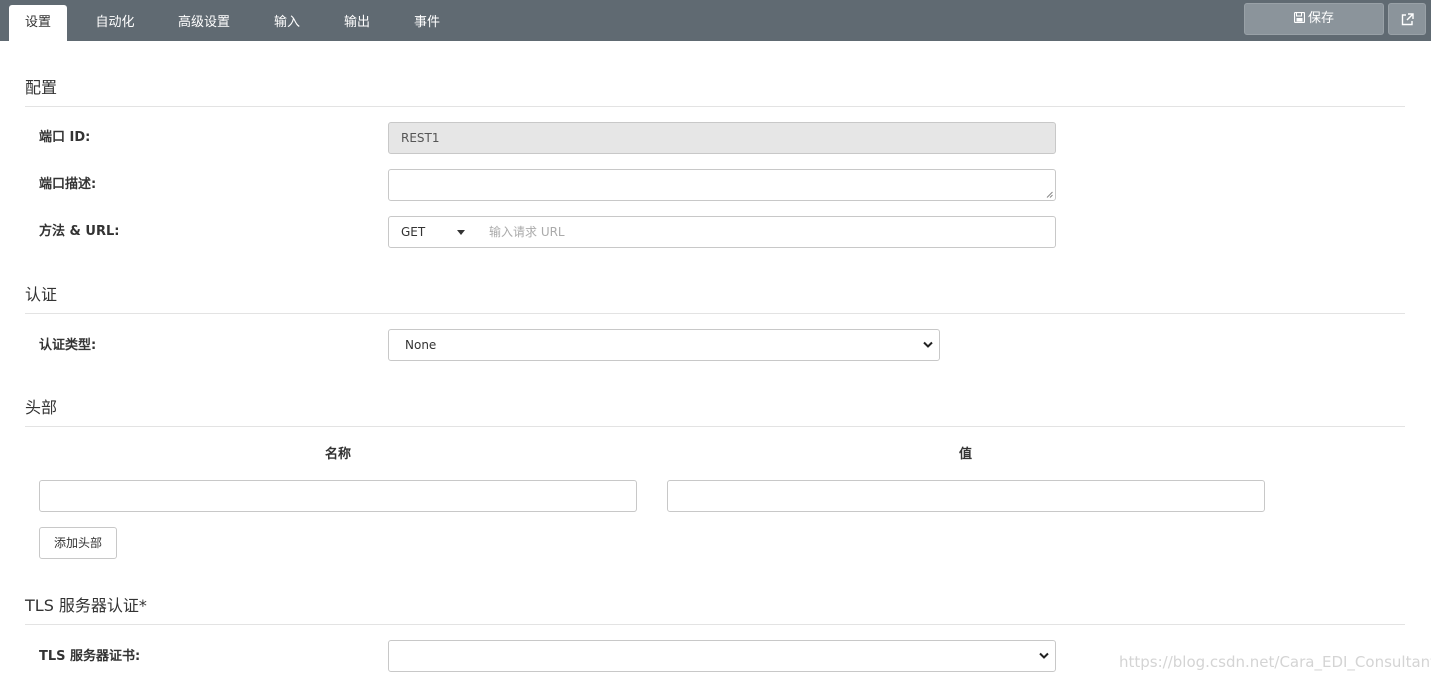  Describe the element at coordinates (1299, 14) in the screenshot. I see `floppy-disk-icon` at that location.